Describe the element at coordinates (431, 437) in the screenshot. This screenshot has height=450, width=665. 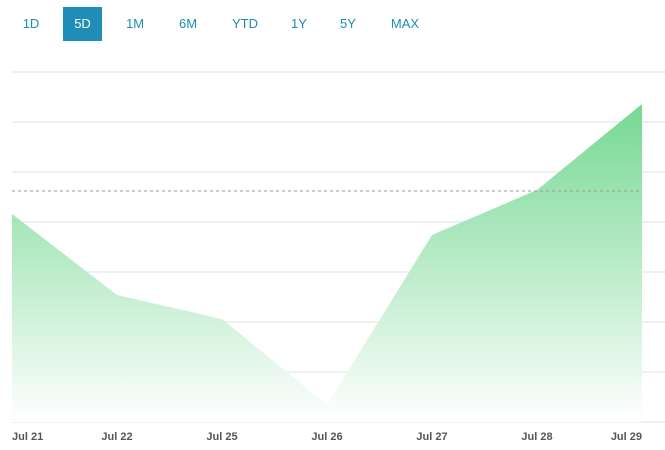
I see `x-tick-label: Jul 27` at that location.